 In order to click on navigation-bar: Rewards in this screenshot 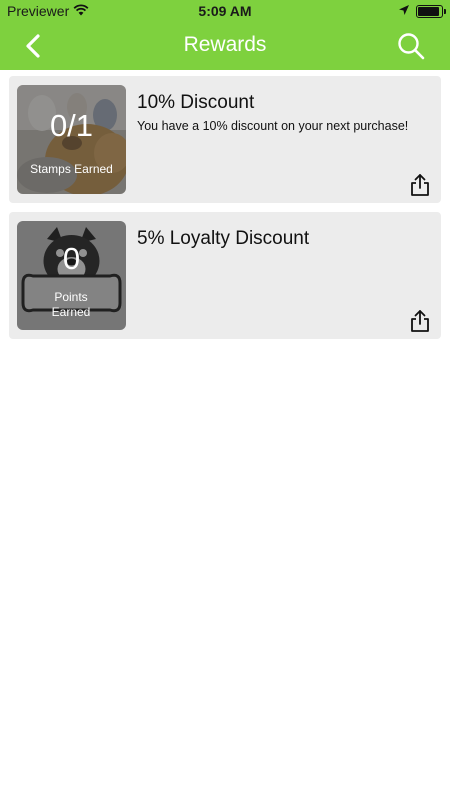, I will do `click(225, 46)`.